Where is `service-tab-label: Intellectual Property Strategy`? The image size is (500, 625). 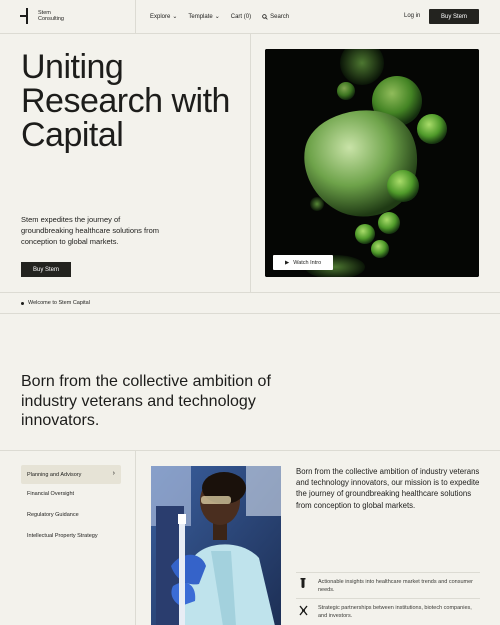
service-tab-label: Intellectual Property Strategy is located at coordinates (62, 536).